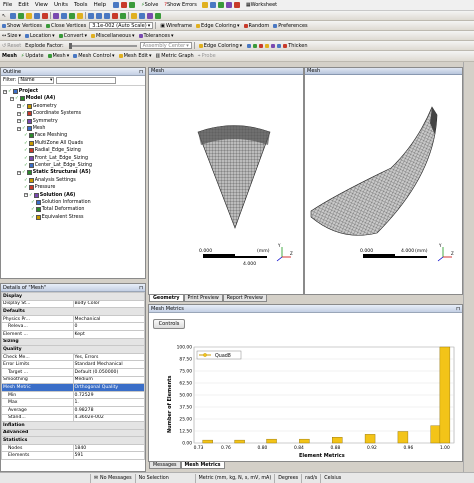 The height and width of the screenshot is (483, 474). Describe the element at coordinates (73, 440) in the screenshot. I see `details-row: Statistics` at that location.